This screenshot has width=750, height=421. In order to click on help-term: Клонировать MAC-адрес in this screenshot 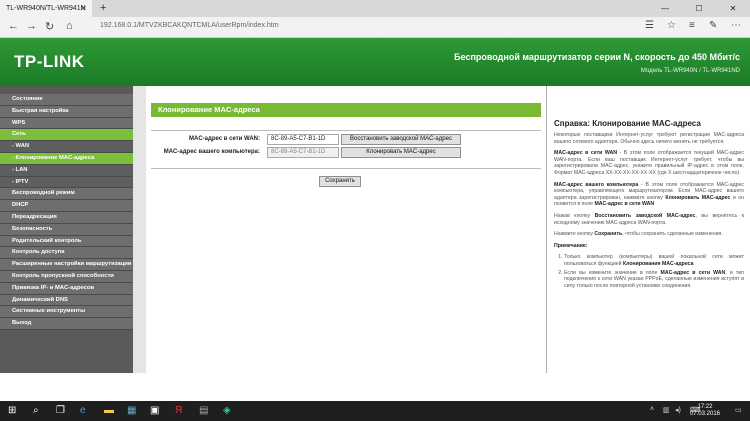, I will do `click(698, 197)`.